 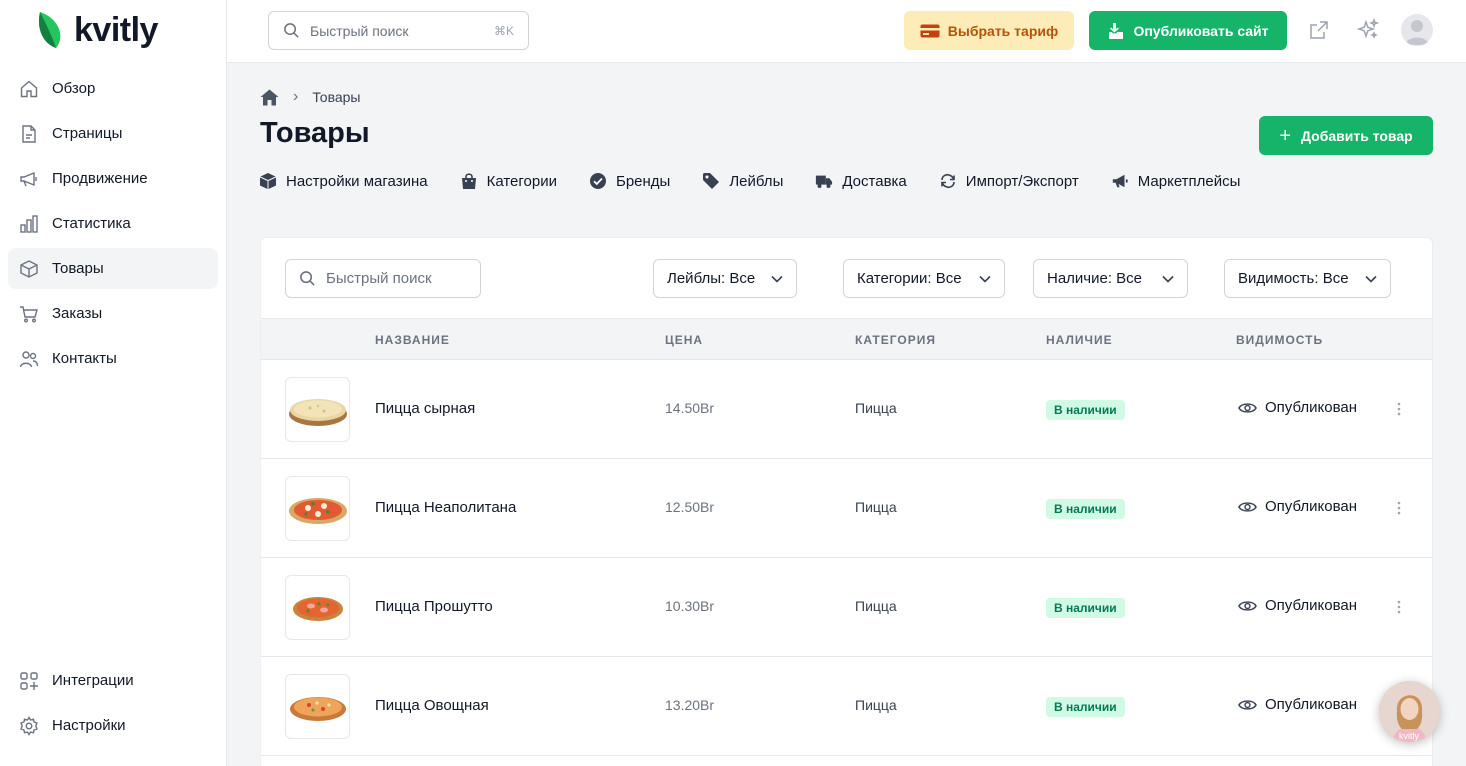 What do you see at coordinates (1368, 30) in the screenshot?
I see `ai-sparkles-icon` at bounding box center [1368, 30].